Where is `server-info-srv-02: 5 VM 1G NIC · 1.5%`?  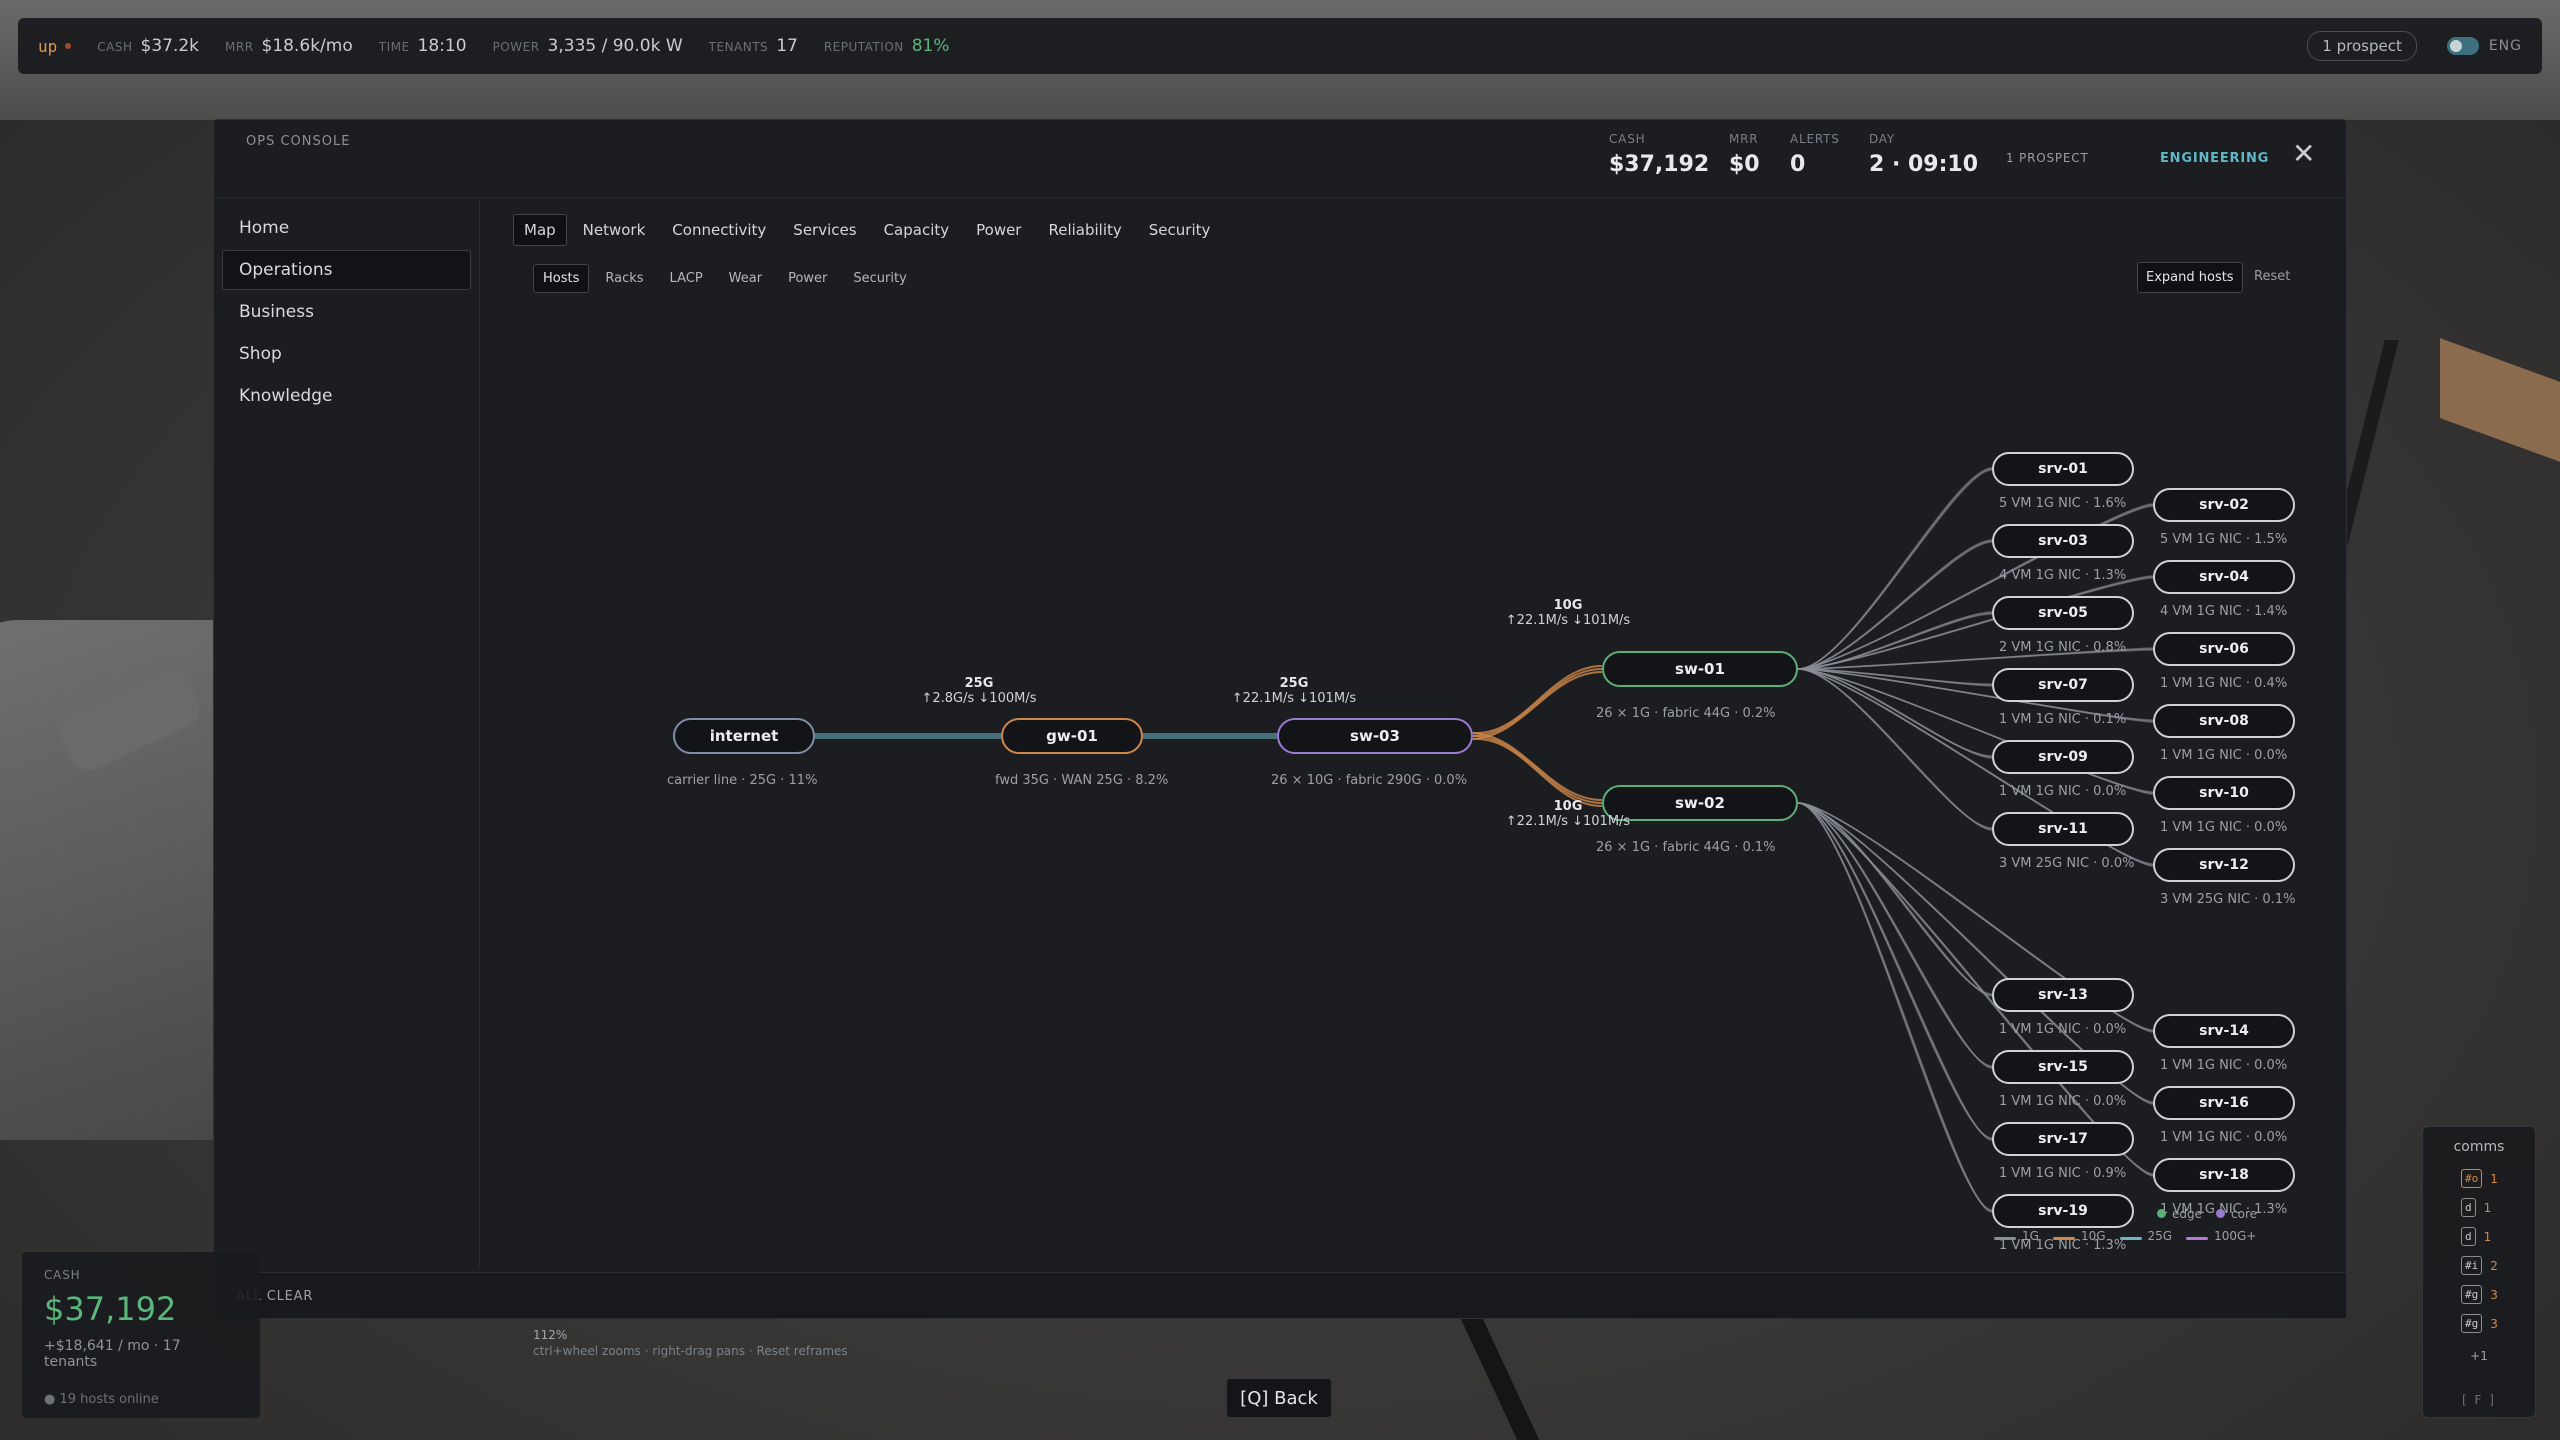 server-info-srv-02: 5 VM 1G NIC · 1.5% is located at coordinates (2224, 539).